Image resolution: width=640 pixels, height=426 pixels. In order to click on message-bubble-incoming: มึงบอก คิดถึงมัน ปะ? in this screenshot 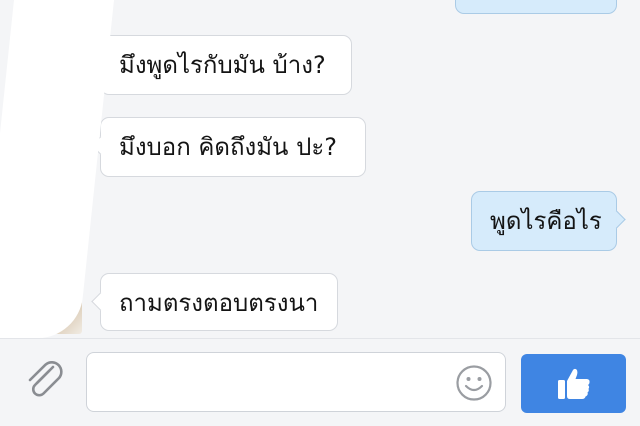, I will do `click(228, 147)`.